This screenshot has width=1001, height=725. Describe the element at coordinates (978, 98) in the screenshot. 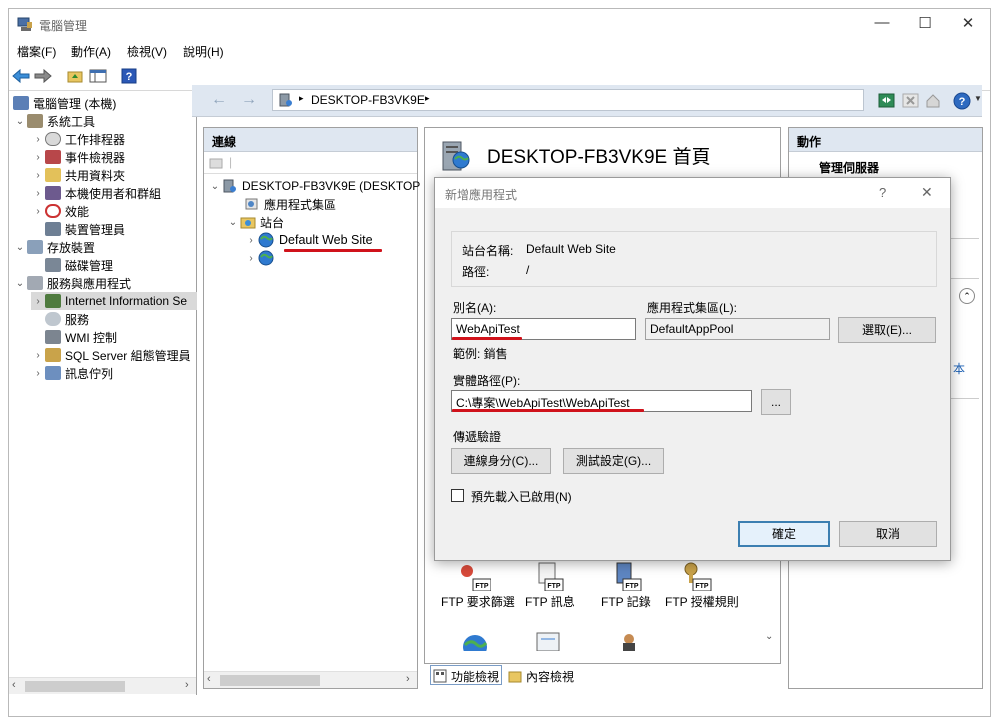

I see `help-dropdown-icon: ▼` at that location.